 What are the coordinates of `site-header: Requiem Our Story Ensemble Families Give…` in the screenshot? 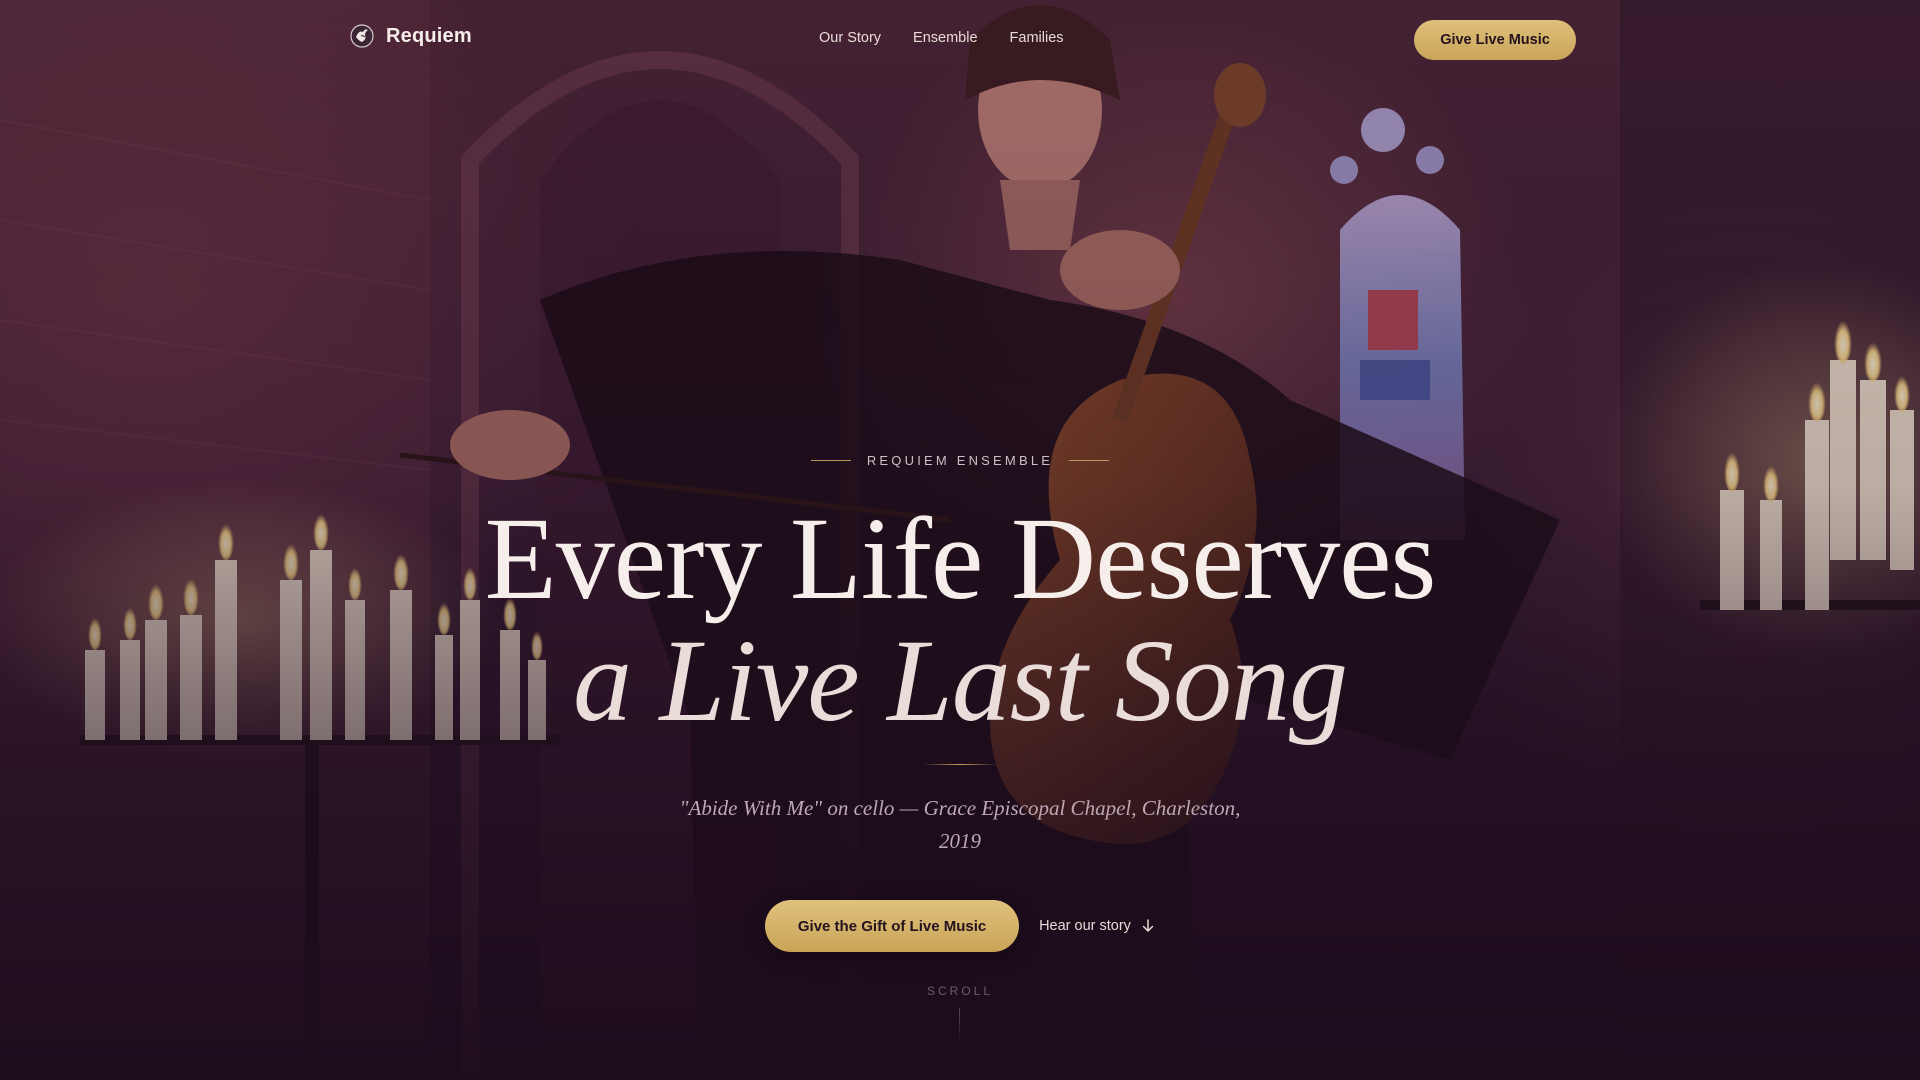 It's located at (960, 40).